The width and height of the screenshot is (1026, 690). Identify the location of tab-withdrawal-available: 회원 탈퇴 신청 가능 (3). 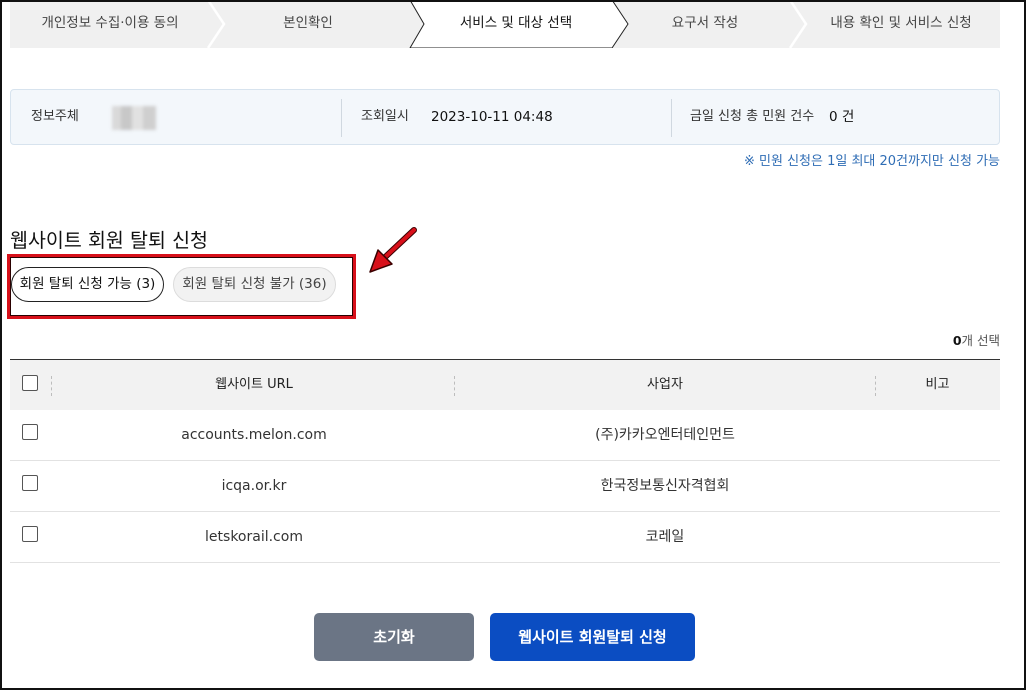
(87, 284).